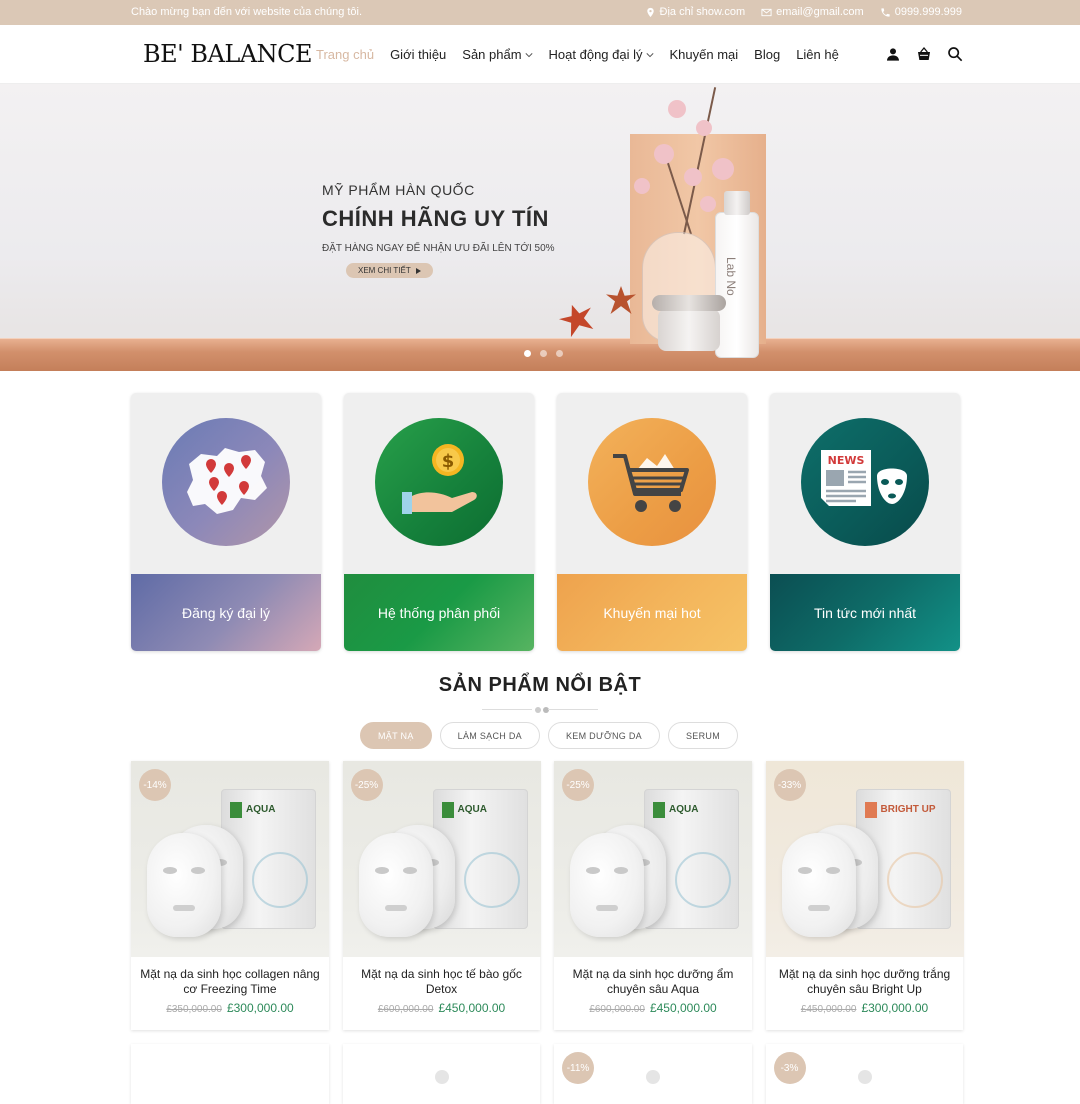 This screenshot has width=1080, height=1104. I want to click on bottle-brand: Lab No, so click(731, 276).